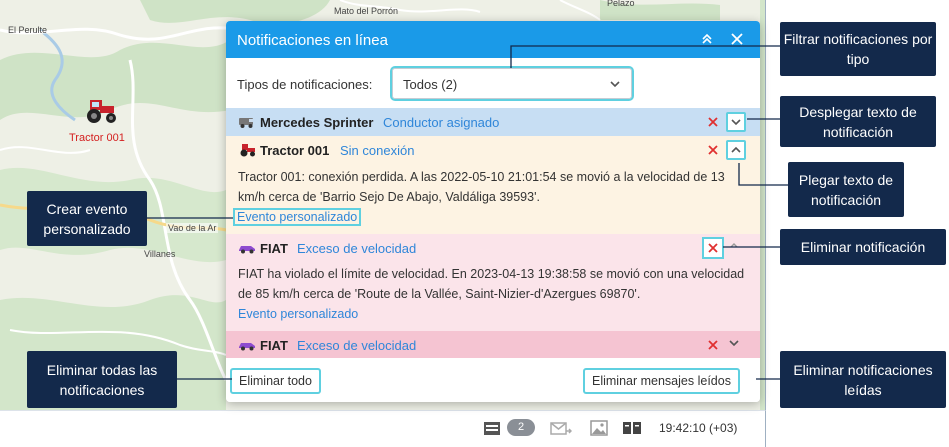 The width and height of the screenshot is (949, 447). What do you see at coordinates (493, 380) in the screenshot?
I see `panel-footer: Eliminar todo Eliminar mensajes leídos` at bounding box center [493, 380].